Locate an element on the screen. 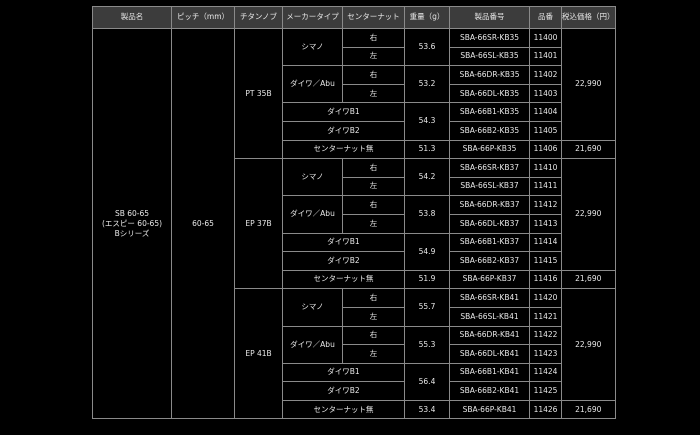 The height and width of the screenshot is (435, 700). sku-cell: SBA-66P-KB41 is located at coordinates (489, 409).